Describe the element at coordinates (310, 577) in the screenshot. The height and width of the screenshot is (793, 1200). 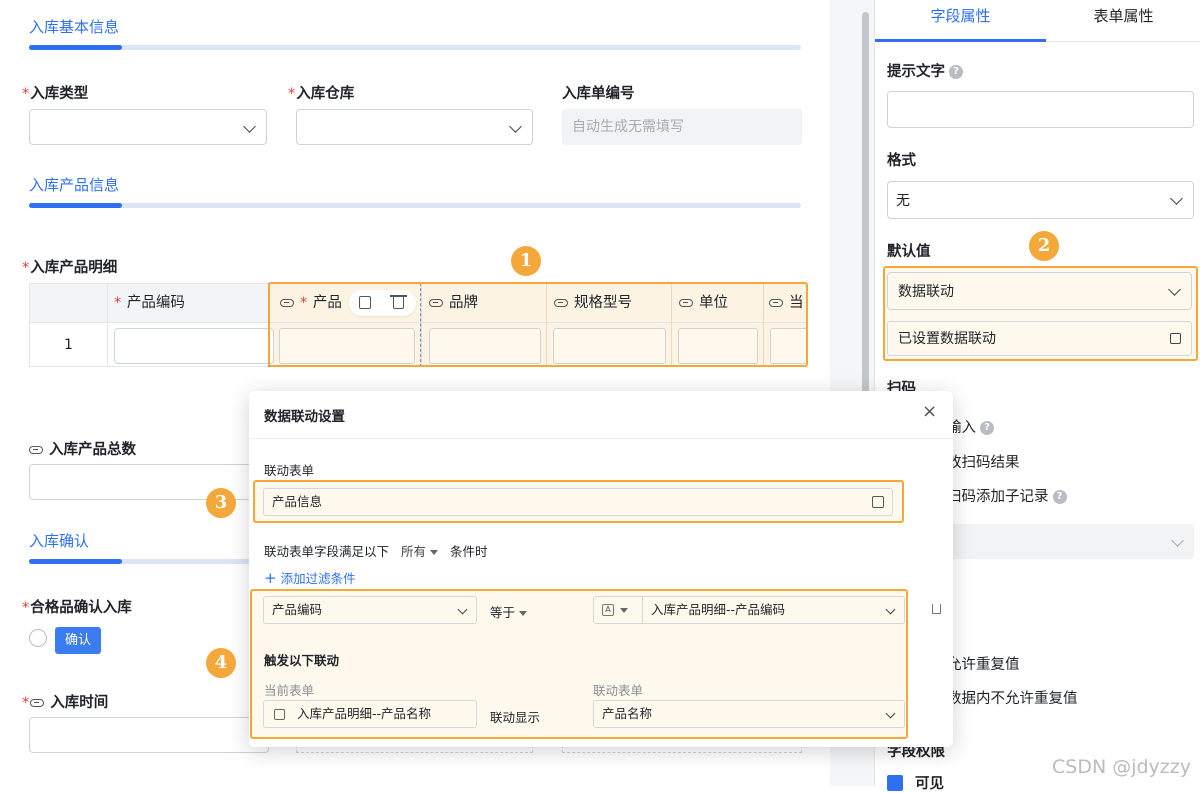
I see `add-filter-button: + 添加过滤条件` at that location.